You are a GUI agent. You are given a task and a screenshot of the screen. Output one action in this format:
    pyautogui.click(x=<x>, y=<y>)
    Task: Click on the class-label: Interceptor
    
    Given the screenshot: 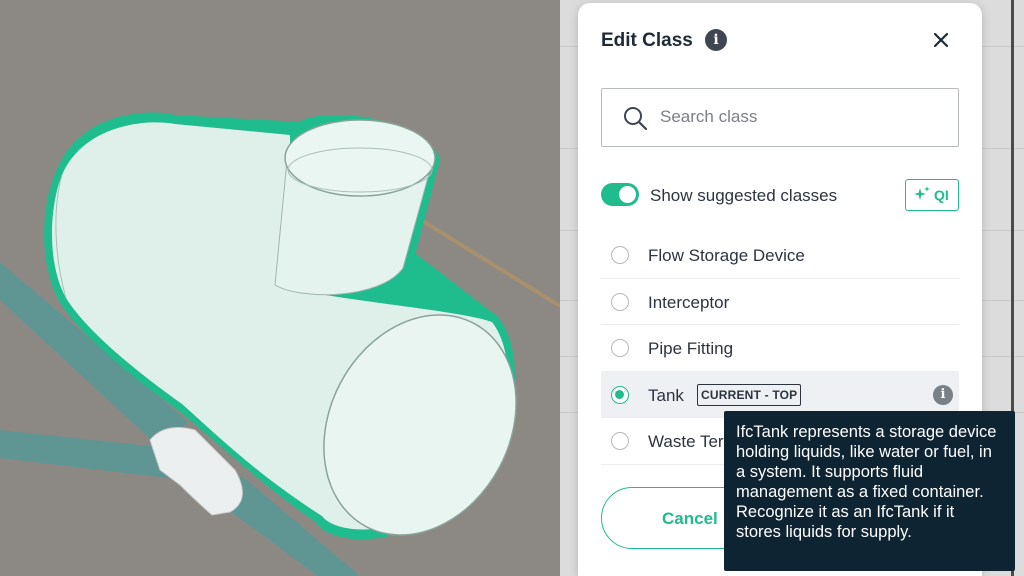 What is the action you would take?
    pyautogui.click(x=689, y=302)
    